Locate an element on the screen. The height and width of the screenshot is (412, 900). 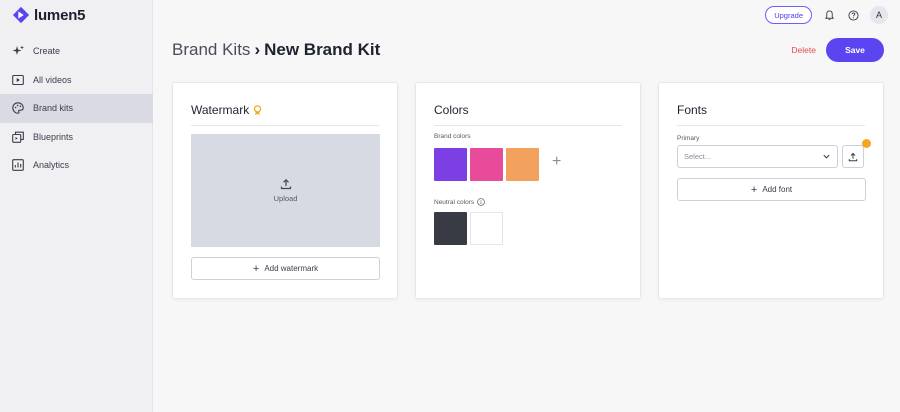
fonts-title: Fonts is located at coordinates (692, 110).